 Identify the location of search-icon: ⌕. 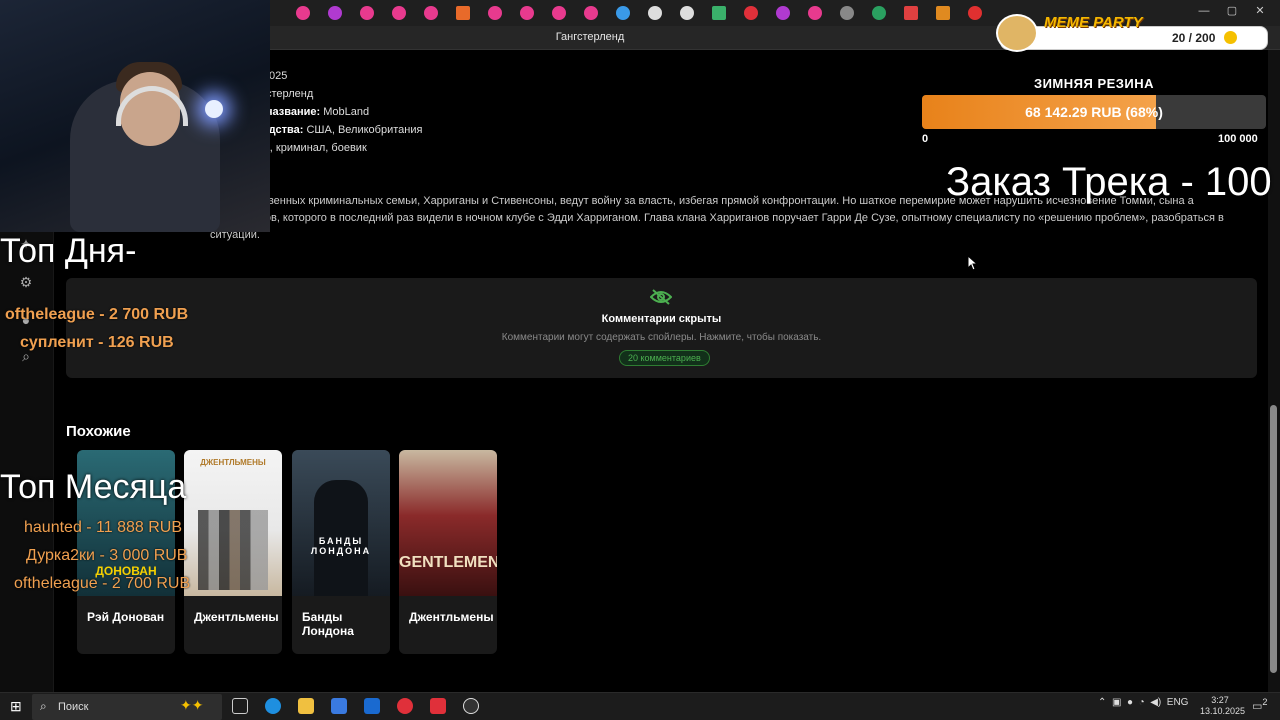
(43, 706).